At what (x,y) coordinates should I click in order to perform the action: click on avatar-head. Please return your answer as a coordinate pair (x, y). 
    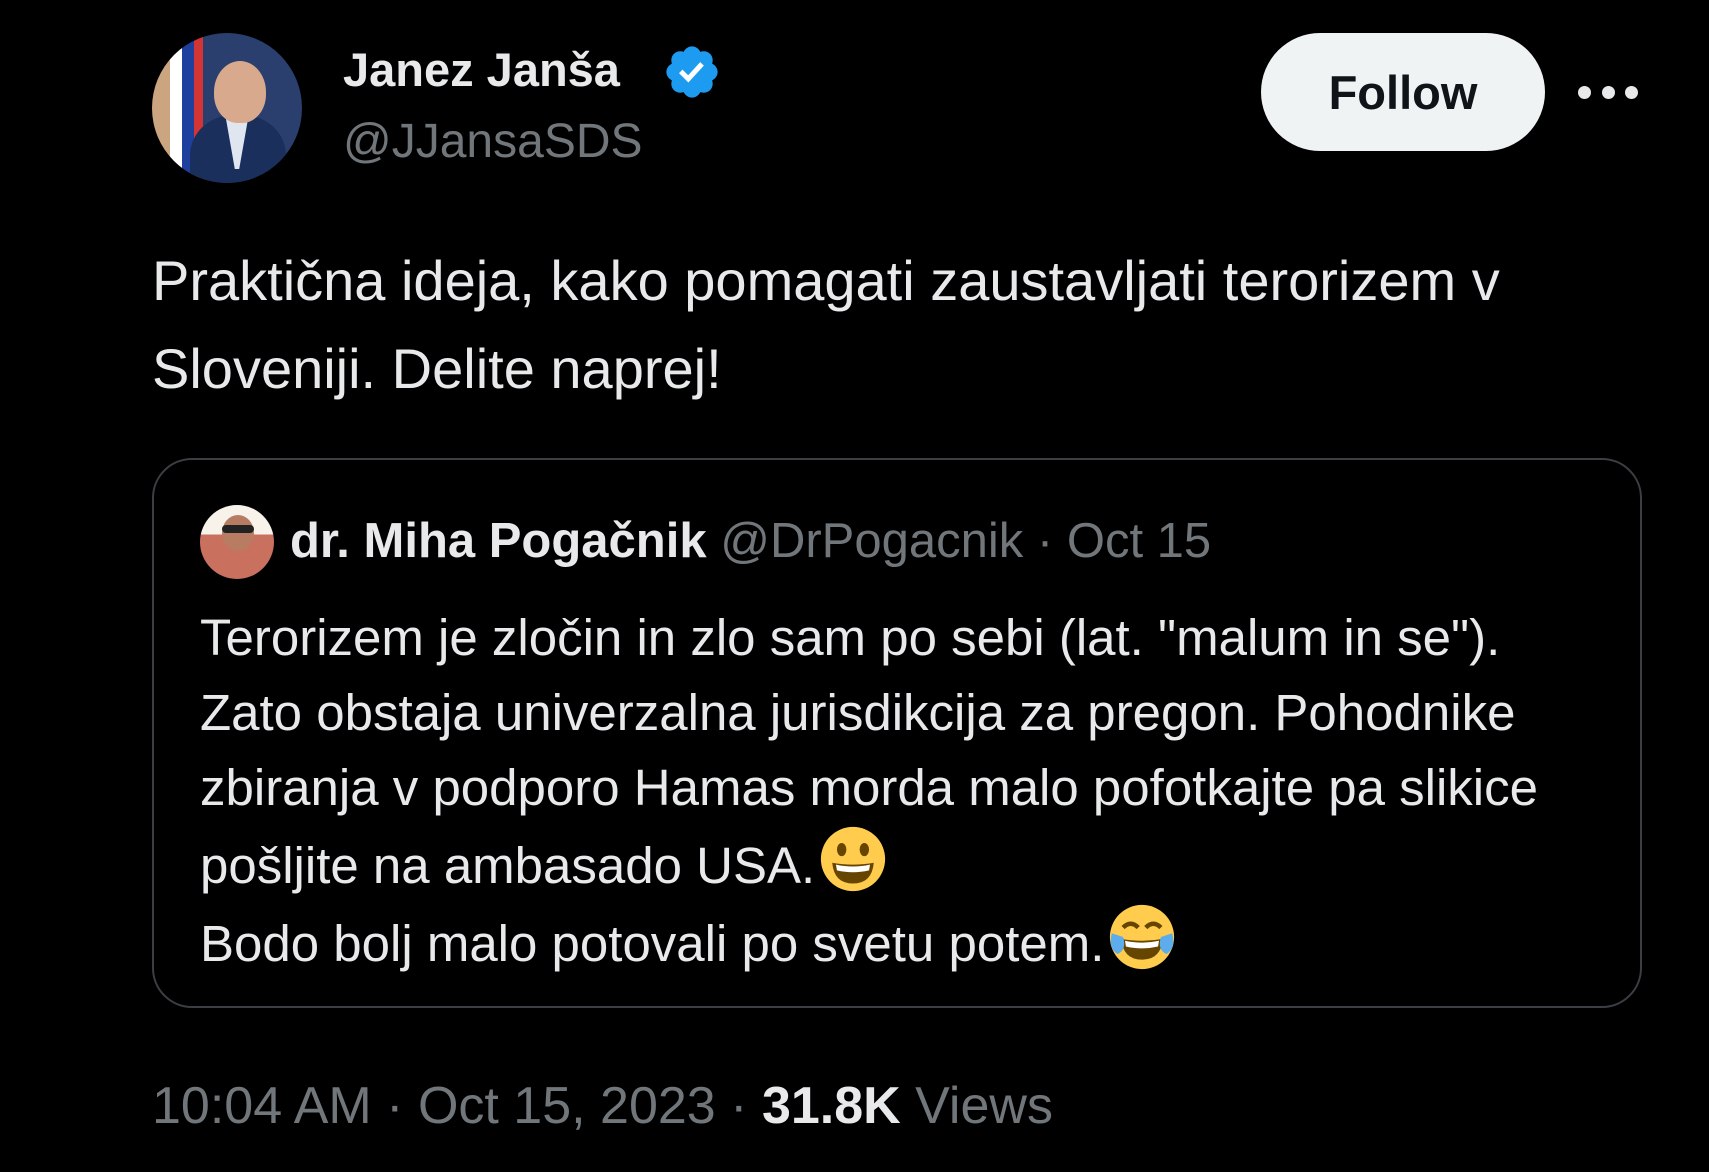
    Looking at the image, I should click on (240, 92).